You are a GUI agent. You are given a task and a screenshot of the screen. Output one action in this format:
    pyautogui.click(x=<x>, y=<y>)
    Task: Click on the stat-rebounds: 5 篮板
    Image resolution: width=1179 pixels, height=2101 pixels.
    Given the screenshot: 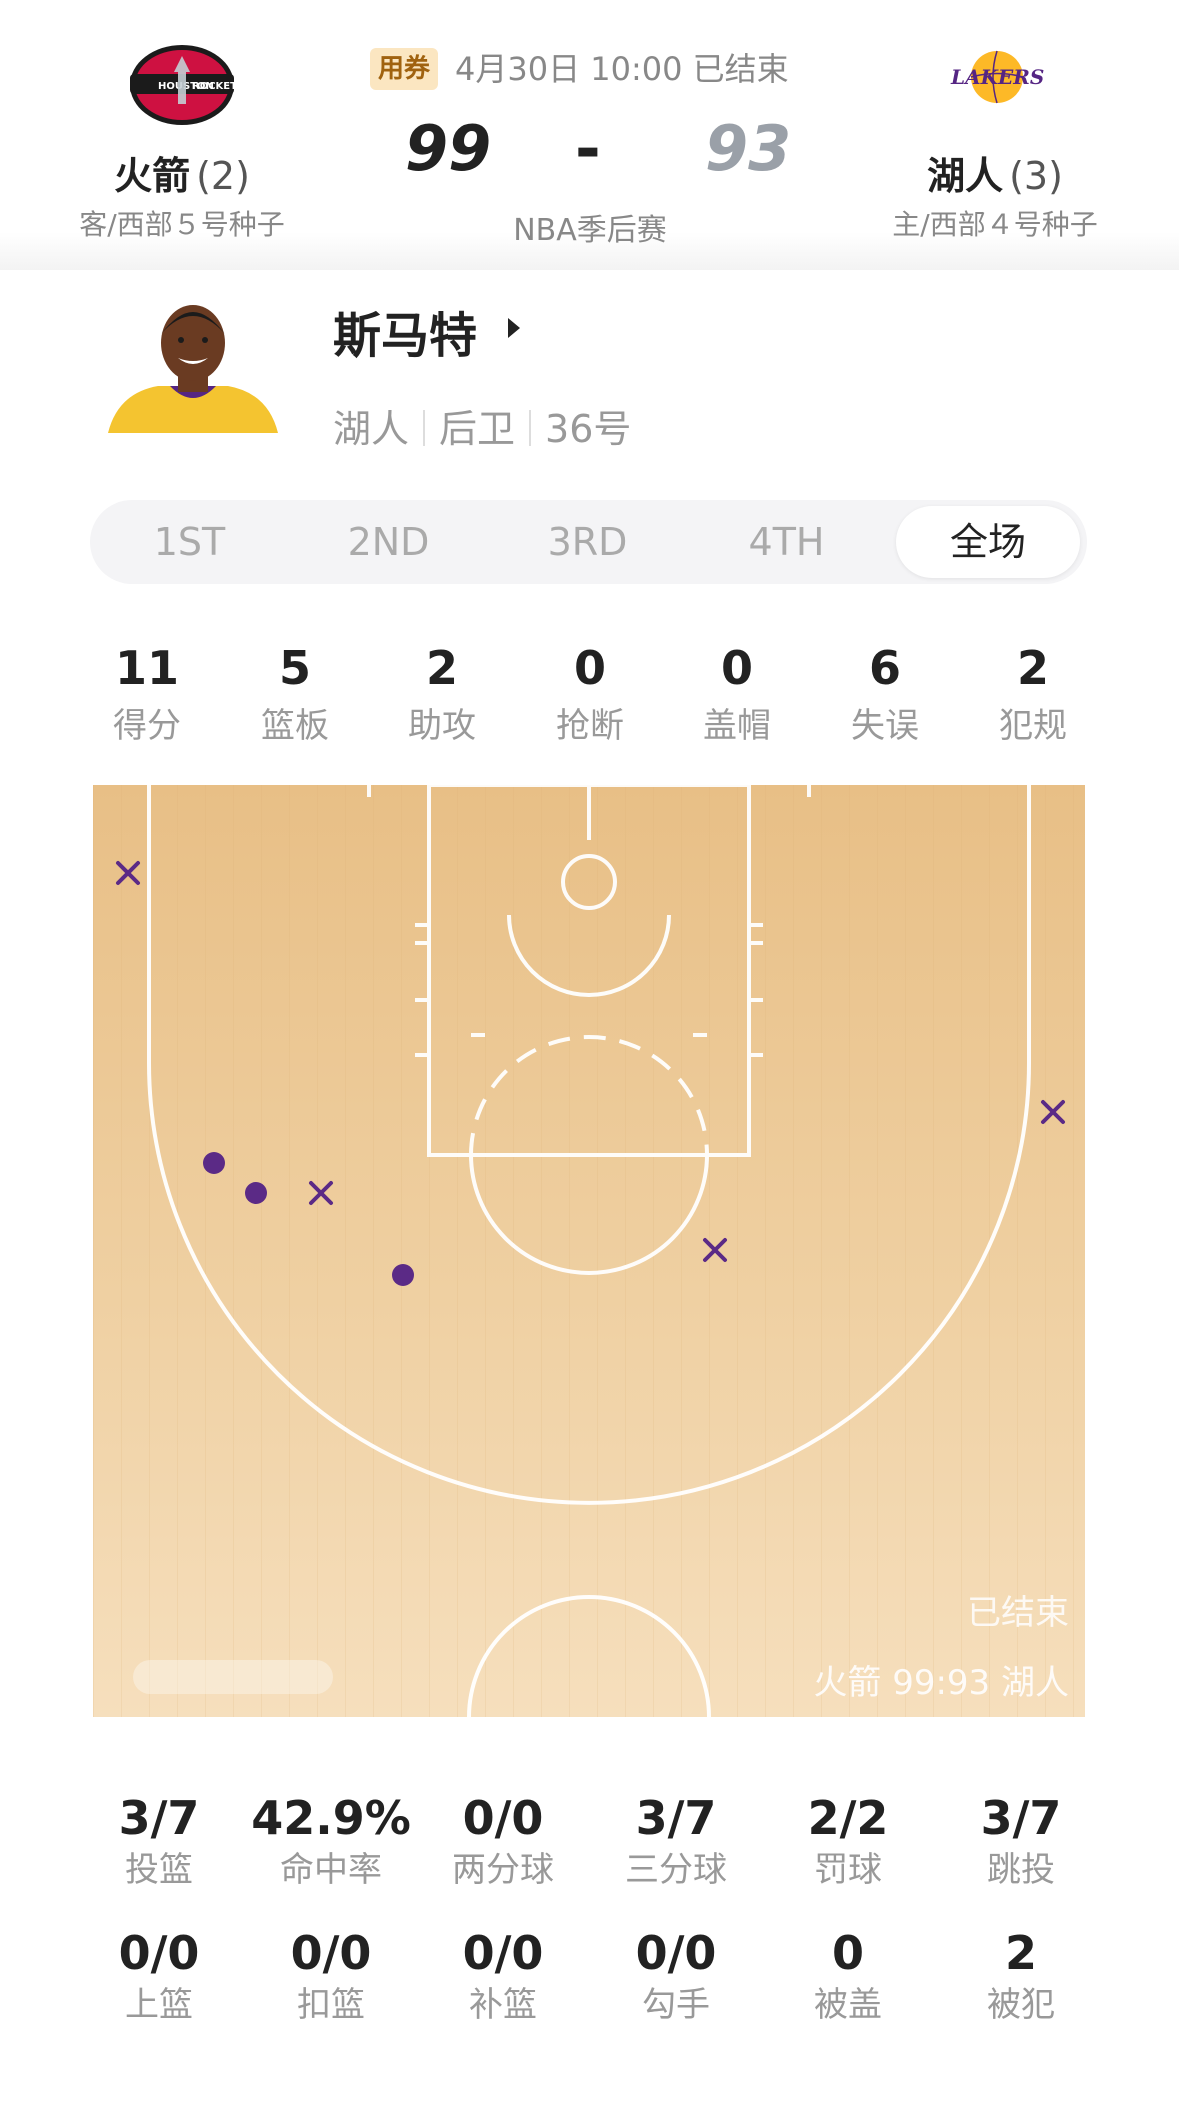 What is the action you would take?
    pyautogui.click(x=295, y=693)
    